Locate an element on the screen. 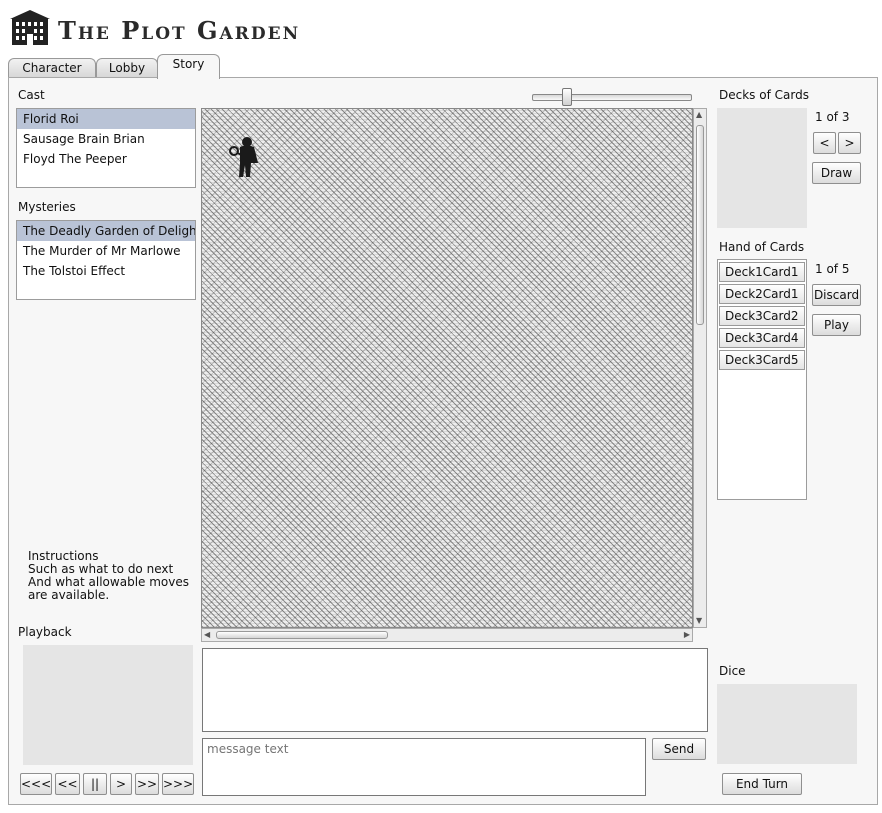 The width and height of the screenshot is (882, 813). mystery-item-murder-of-mr-marlowe: The Murder of Mr Marlowe is located at coordinates (106, 251).